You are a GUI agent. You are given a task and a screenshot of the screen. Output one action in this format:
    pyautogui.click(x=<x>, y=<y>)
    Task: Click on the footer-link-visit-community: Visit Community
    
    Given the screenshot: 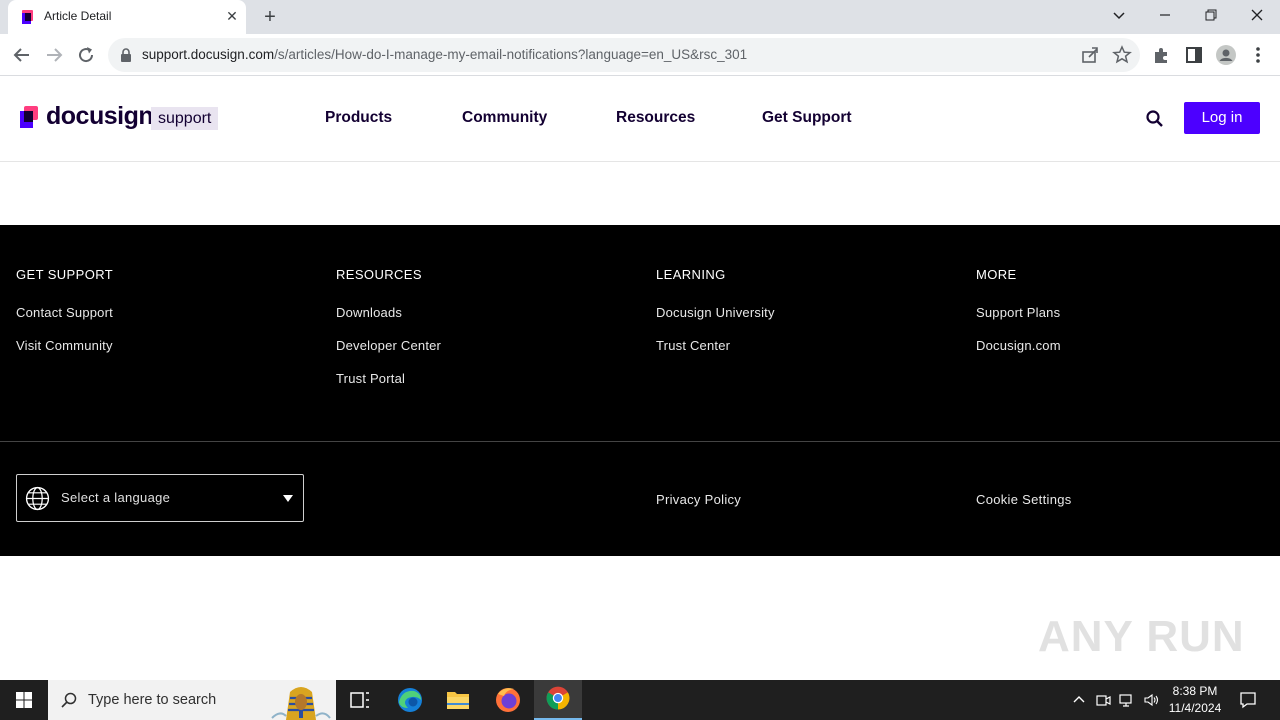 What is the action you would take?
    pyautogui.click(x=64, y=354)
    